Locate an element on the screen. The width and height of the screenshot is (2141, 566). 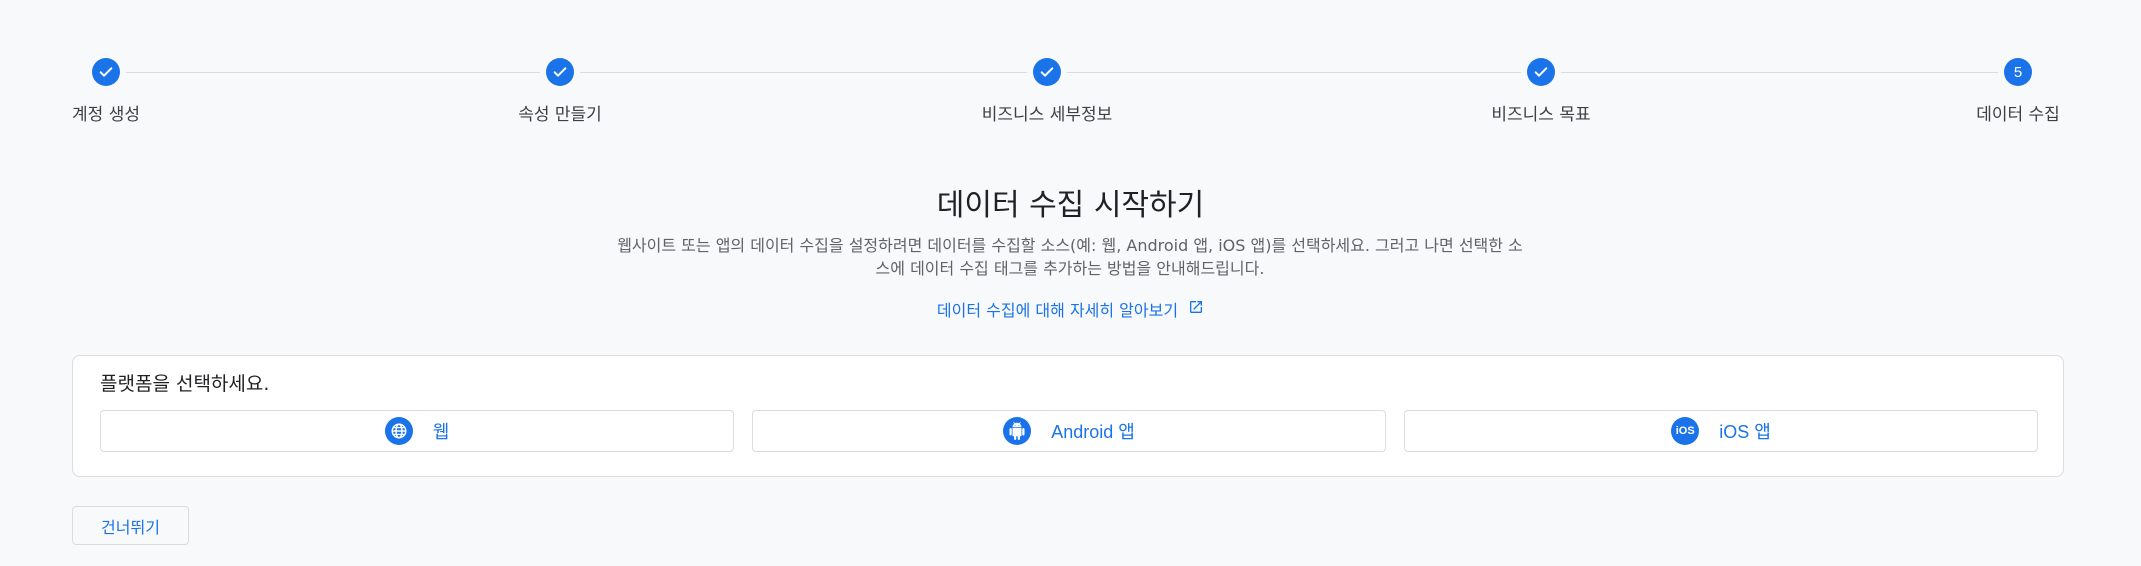
learn-more-label: 데이터 수집에 대해 자세히 알아보기 is located at coordinates (1057, 310).